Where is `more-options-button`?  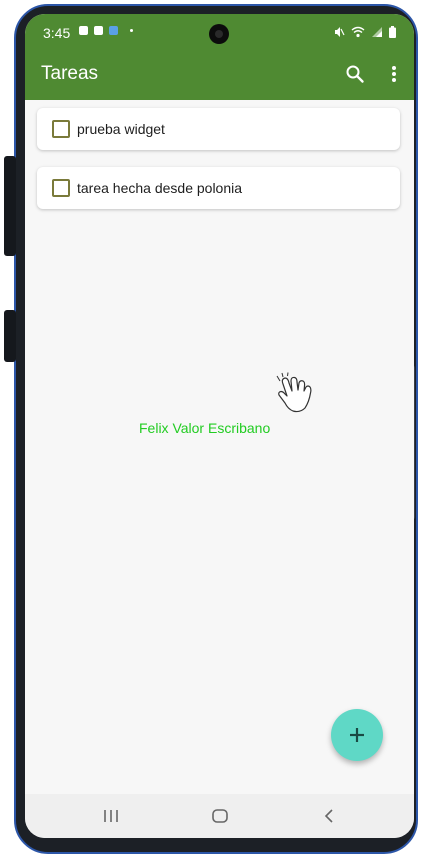
more-options-button is located at coordinates (394, 74).